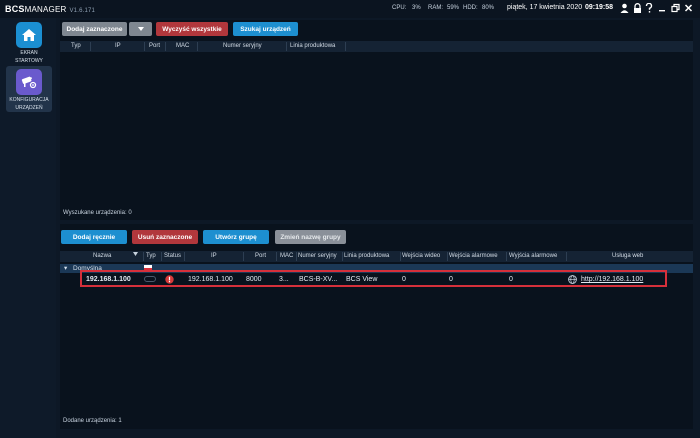 This screenshot has width=700, height=438. I want to click on sidebar-item-label: KONFIGURACJA, so click(29, 100).